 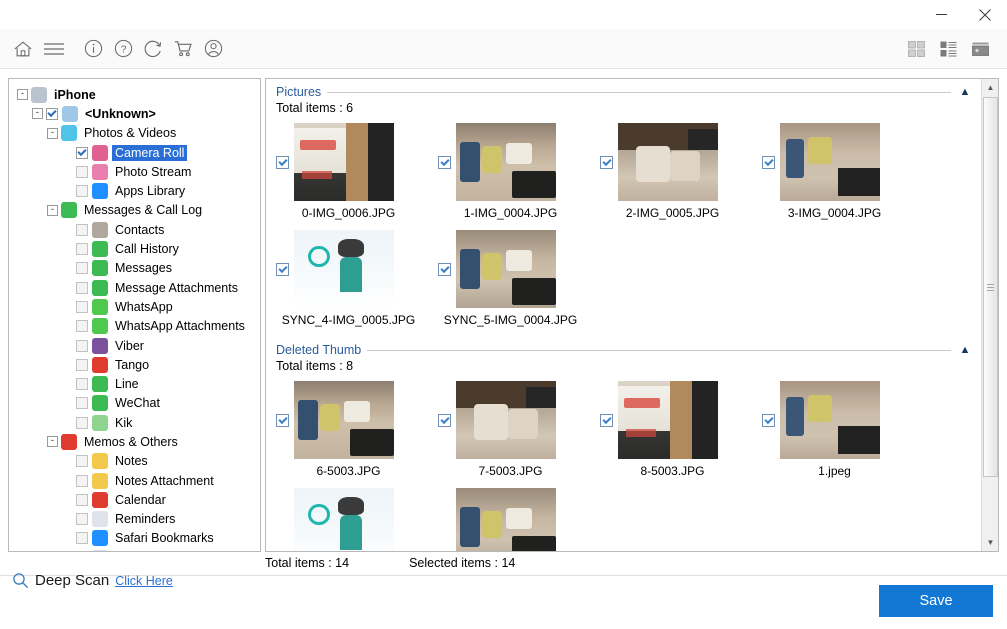 I want to click on thumbnail-item: 7-5003.JPG, so click(x=519, y=429).